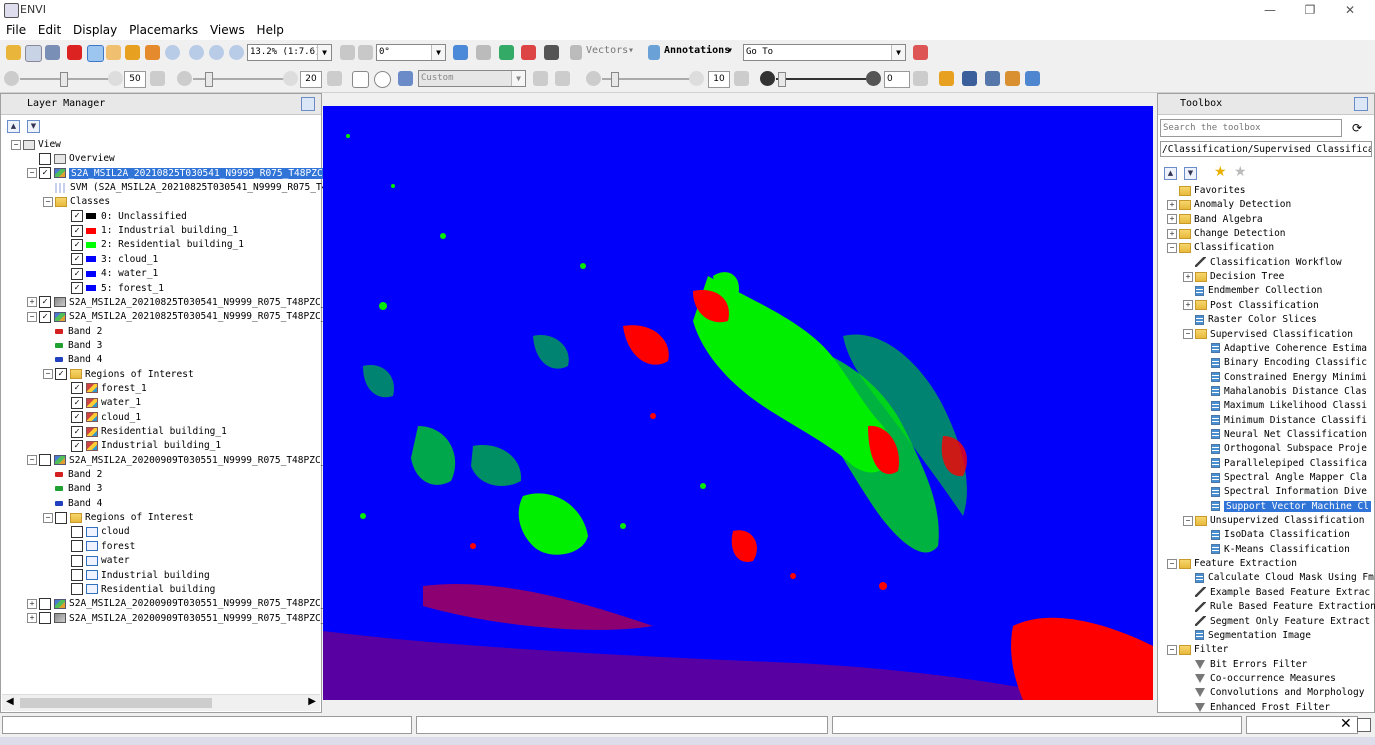  I want to click on layer-tree-item: Residential building, so click(137, 590).